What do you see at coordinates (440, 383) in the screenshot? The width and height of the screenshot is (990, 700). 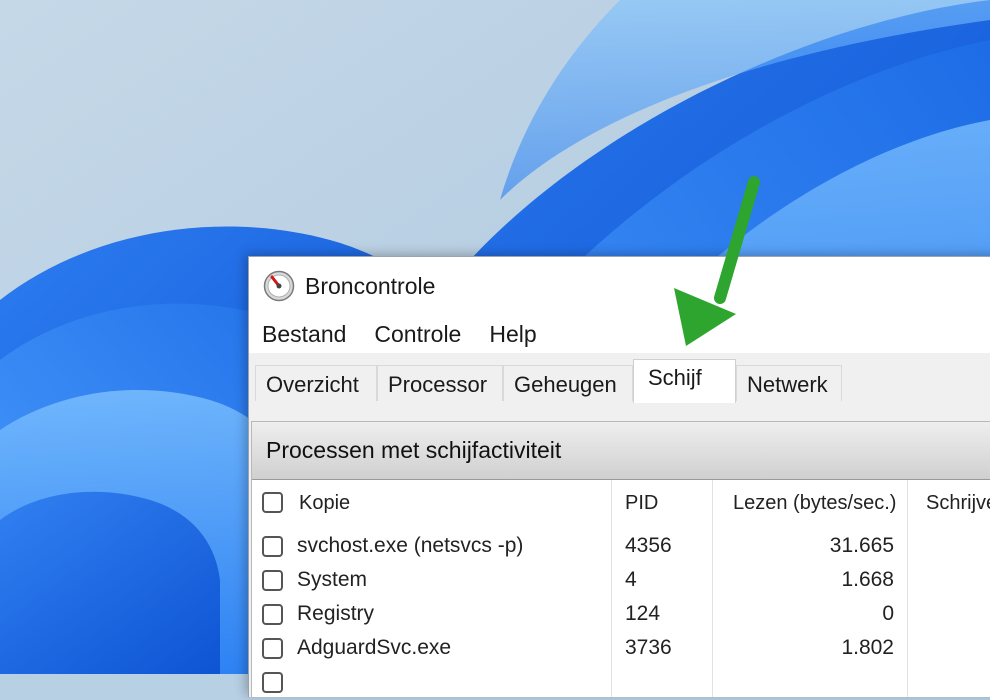 I see `tab-processor: Processor` at bounding box center [440, 383].